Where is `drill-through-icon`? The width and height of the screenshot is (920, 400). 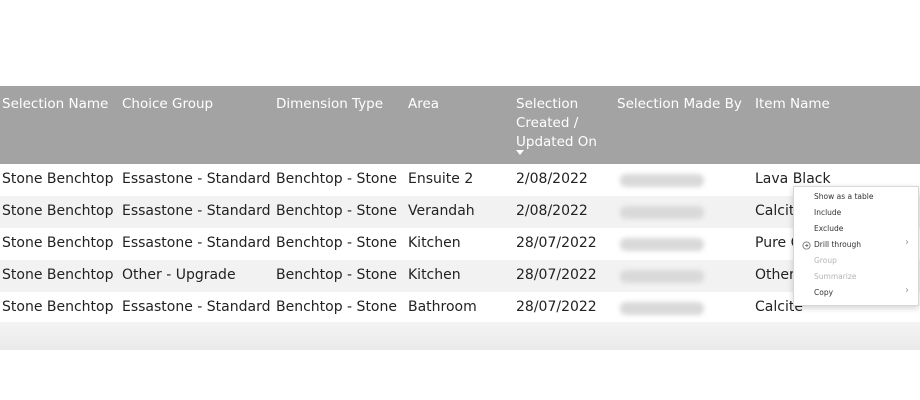
drill-through-icon is located at coordinates (806, 245).